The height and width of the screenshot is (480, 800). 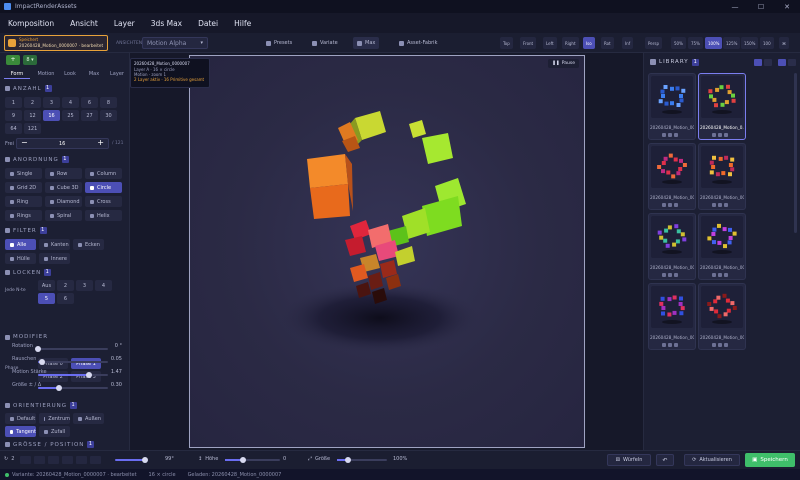 I want to click on zoom-75: 75%, so click(x=695, y=43).